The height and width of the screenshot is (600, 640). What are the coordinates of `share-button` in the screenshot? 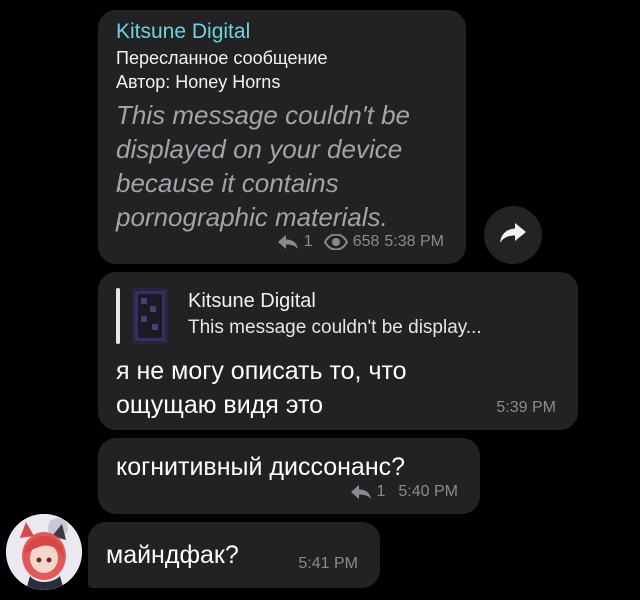 It's located at (513, 235).